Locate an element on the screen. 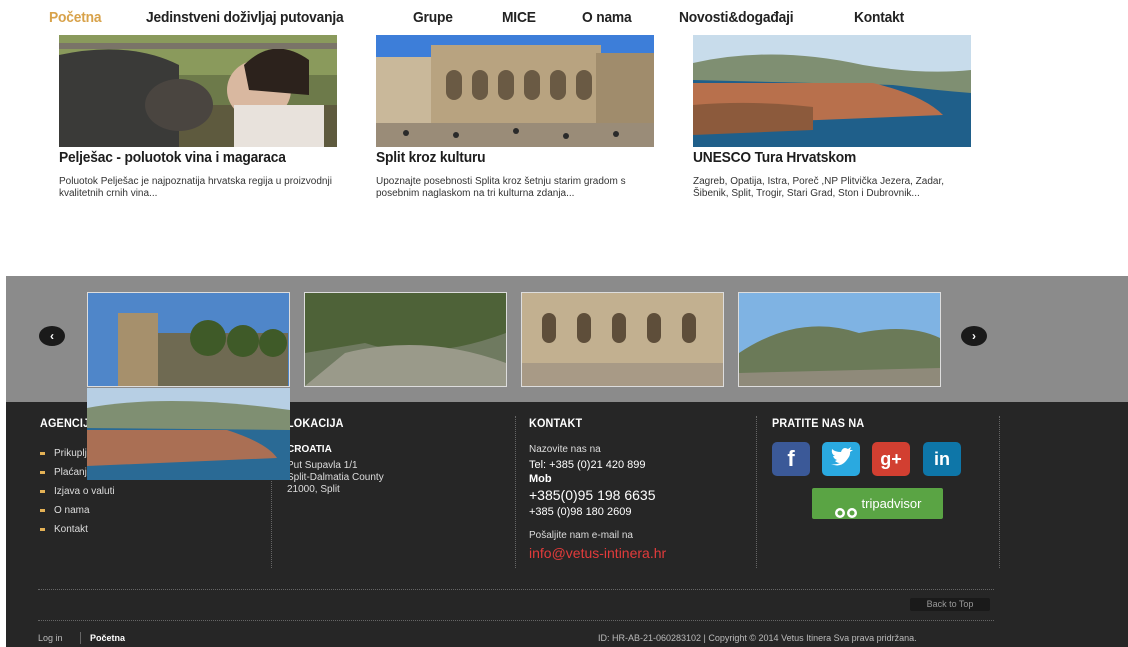  nav-pocetna: Početna is located at coordinates (75, 17).